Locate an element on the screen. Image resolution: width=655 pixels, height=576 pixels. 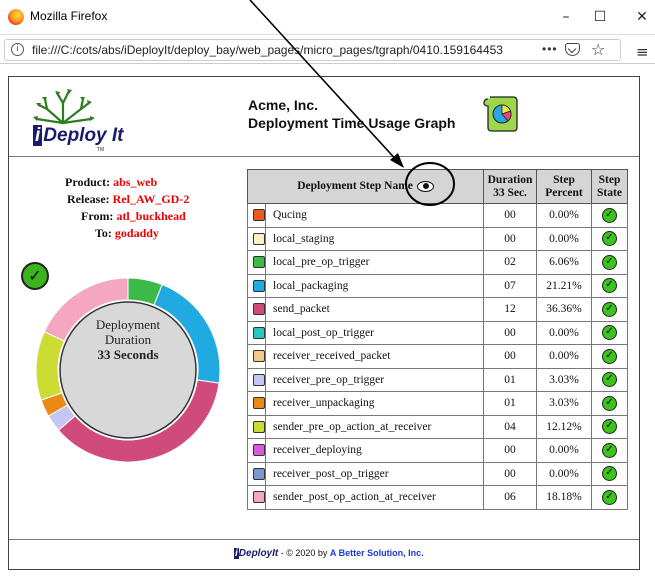
table-row: receiver_post_op_trigger 00 0.00% ✓ is located at coordinates (437, 473).